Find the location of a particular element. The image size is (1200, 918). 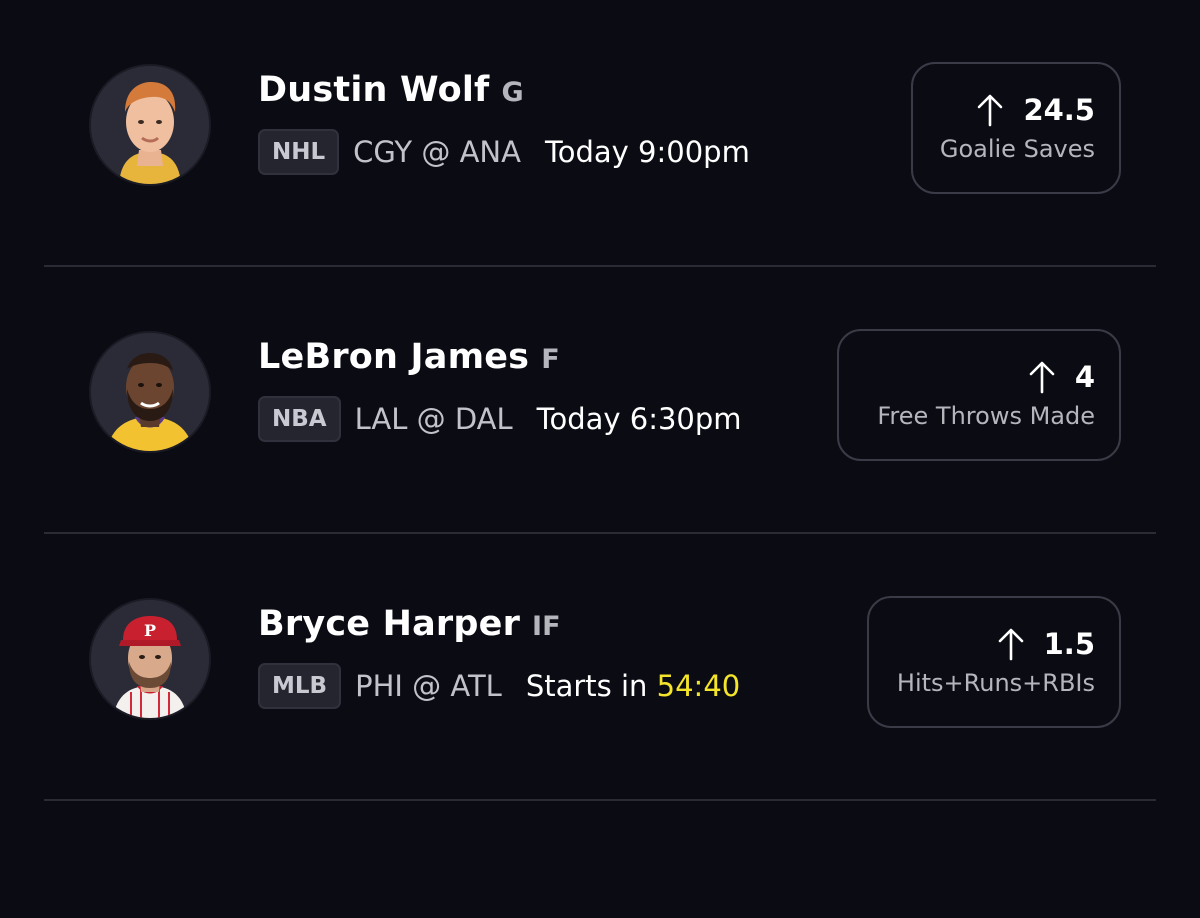

player-name: Dustin Wolf is located at coordinates (374, 90).